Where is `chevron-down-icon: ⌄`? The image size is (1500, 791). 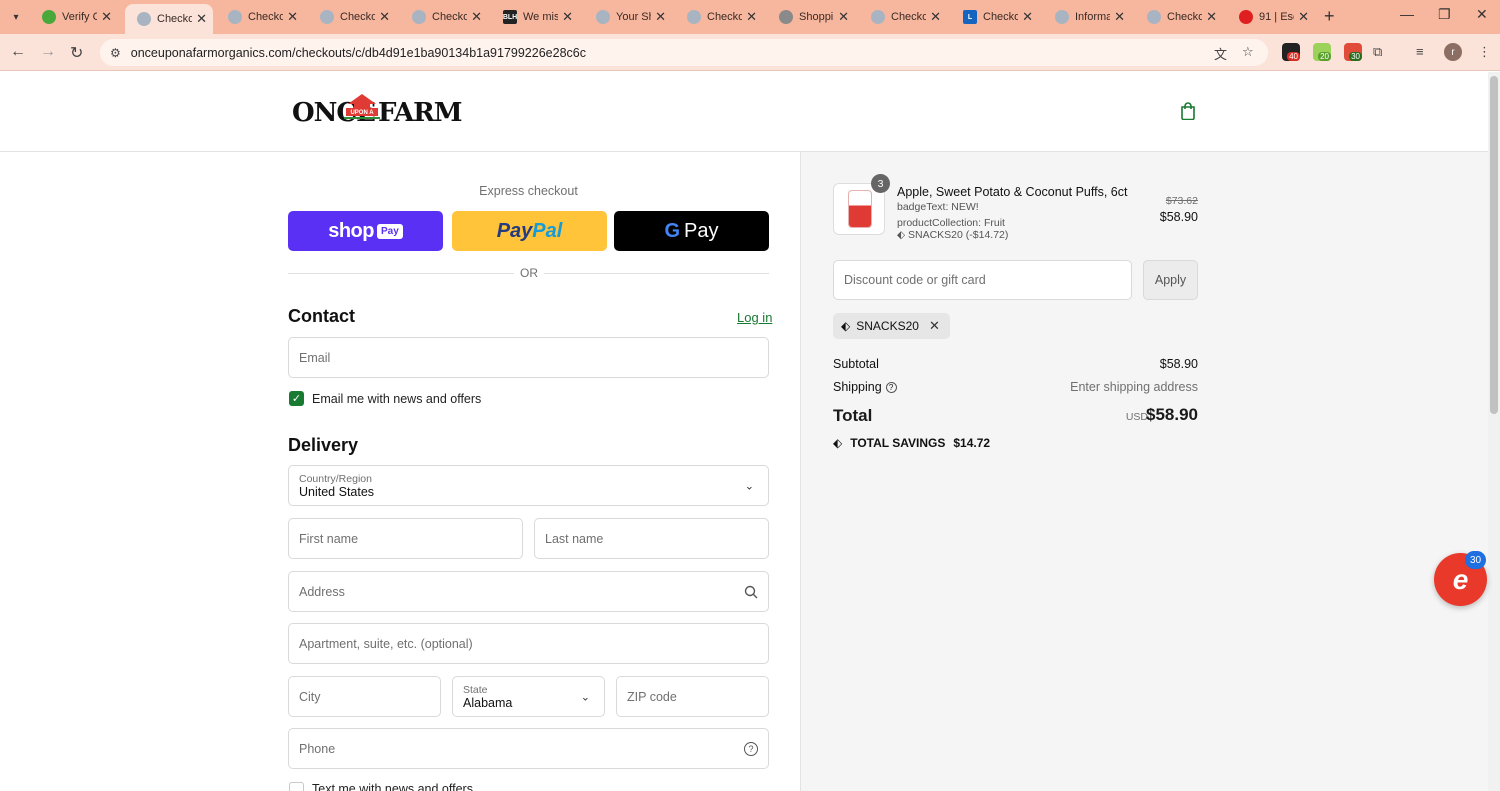 chevron-down-icon: ⌄ is located at coordinates (749, 486).